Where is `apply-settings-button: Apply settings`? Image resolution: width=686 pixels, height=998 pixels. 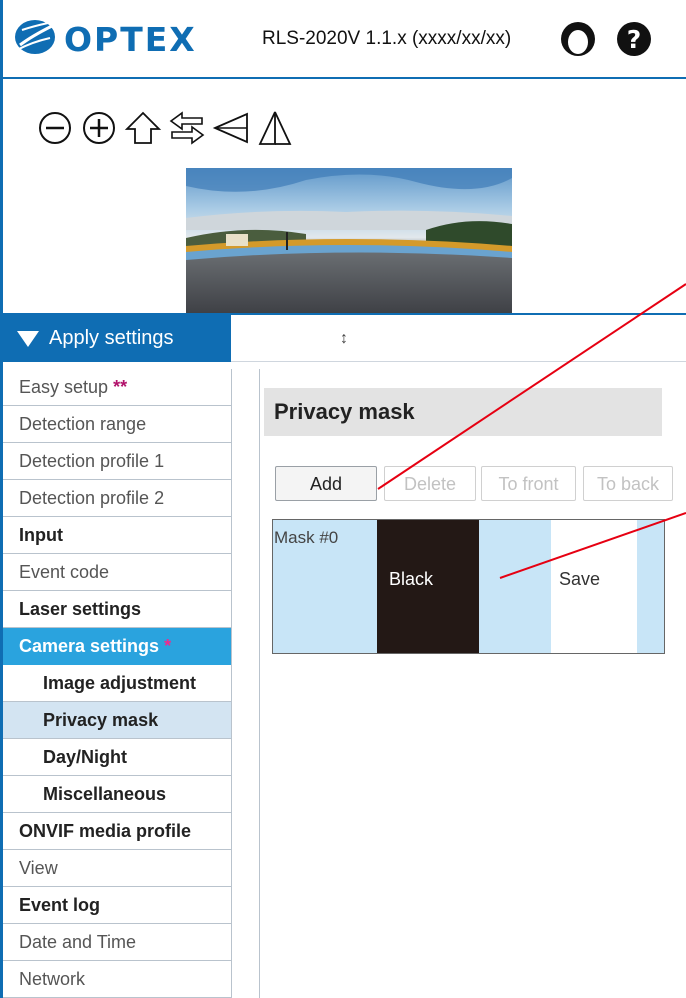 apply-settings-button: Apply settings is located at coordinates (117, 338).